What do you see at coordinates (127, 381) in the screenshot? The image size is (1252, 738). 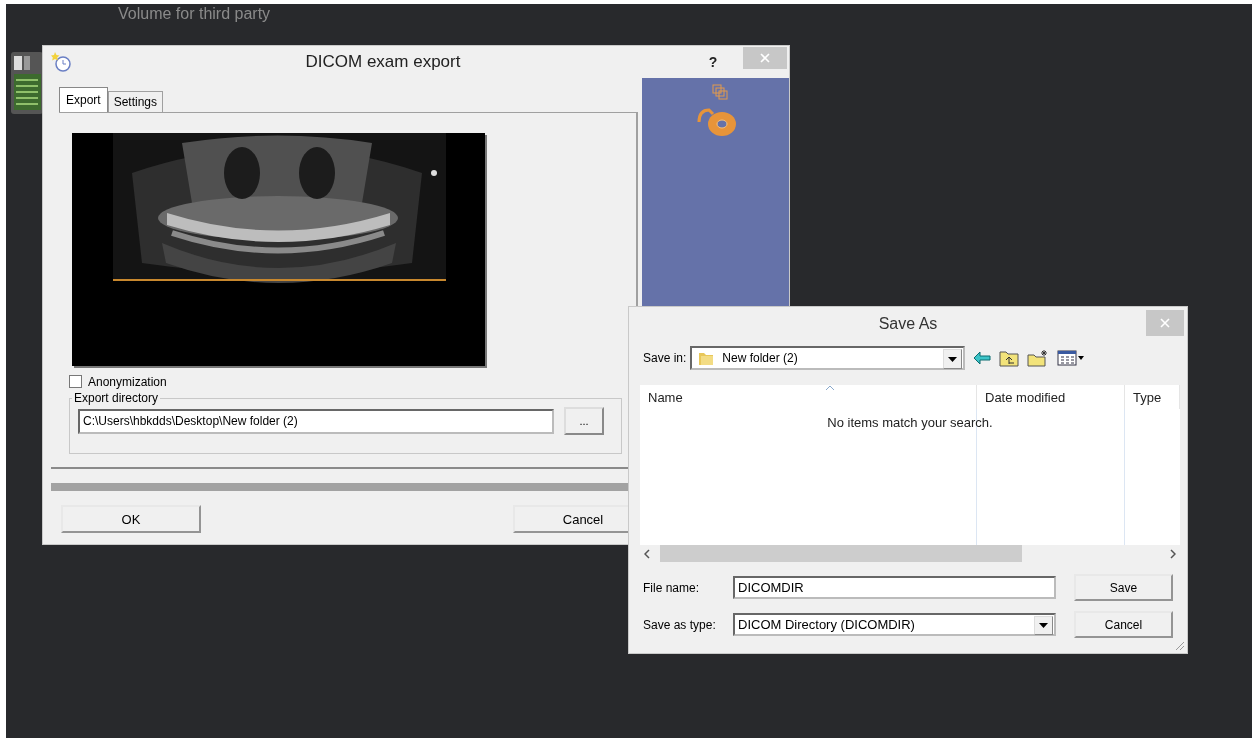 I see `checkbox-label: Anonymization` at bounding box center [127, 381].